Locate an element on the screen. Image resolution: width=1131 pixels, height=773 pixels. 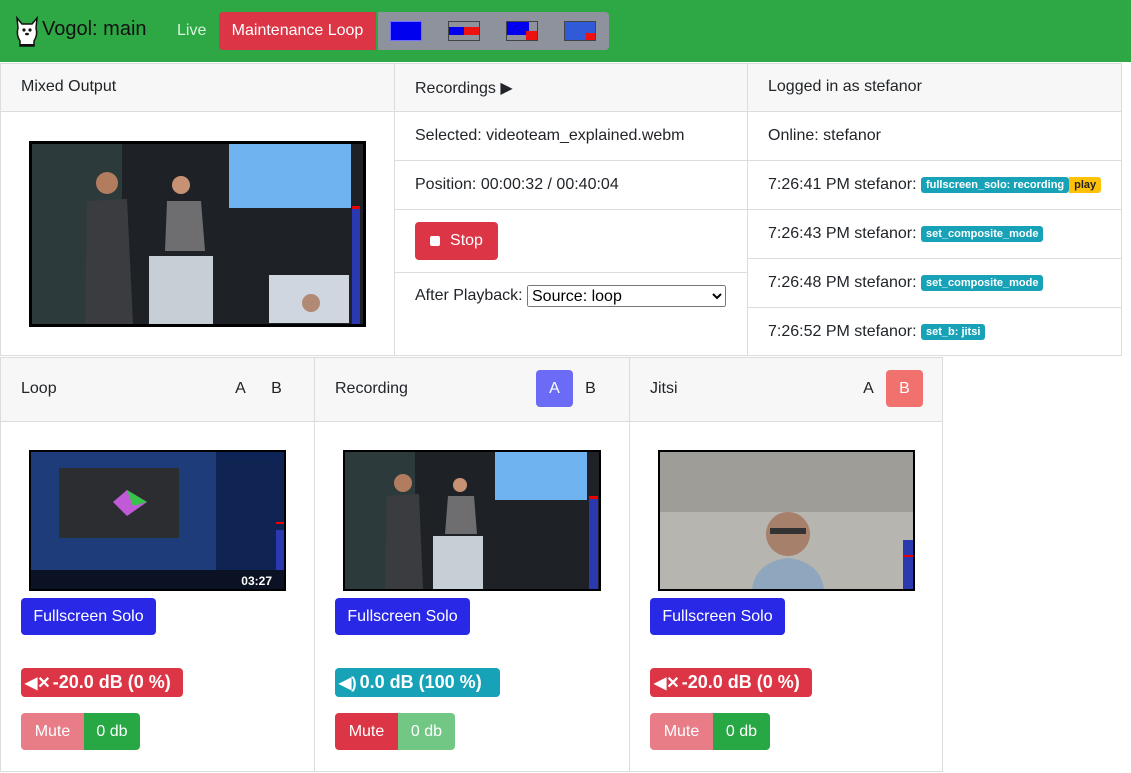
vogol-logo-icon is located at coordinates (27, 31).